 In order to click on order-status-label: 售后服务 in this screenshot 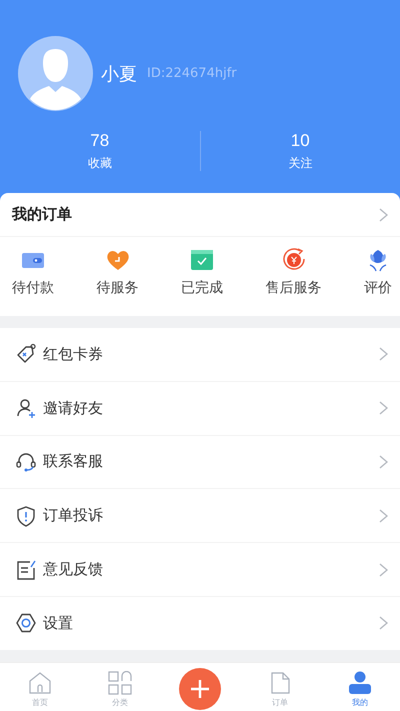, I will do `click(294, 288)`.